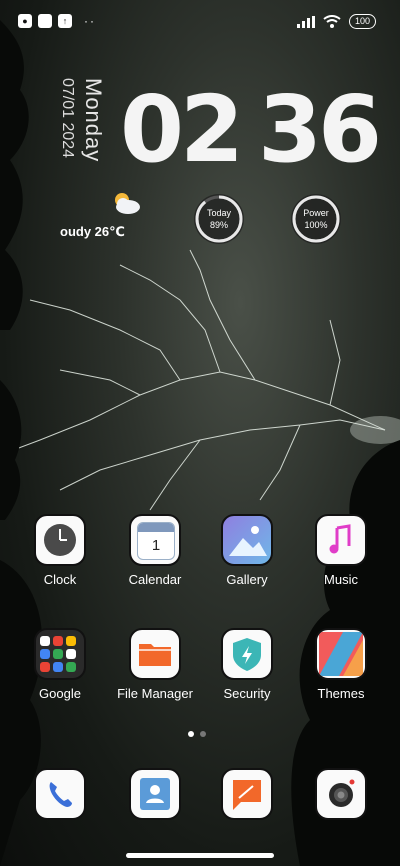 The image size is (400, 866). What do you see at coordinates (247, 693) in the screenshot?
I see `app-label: Security` at bounding box center [247, 693].